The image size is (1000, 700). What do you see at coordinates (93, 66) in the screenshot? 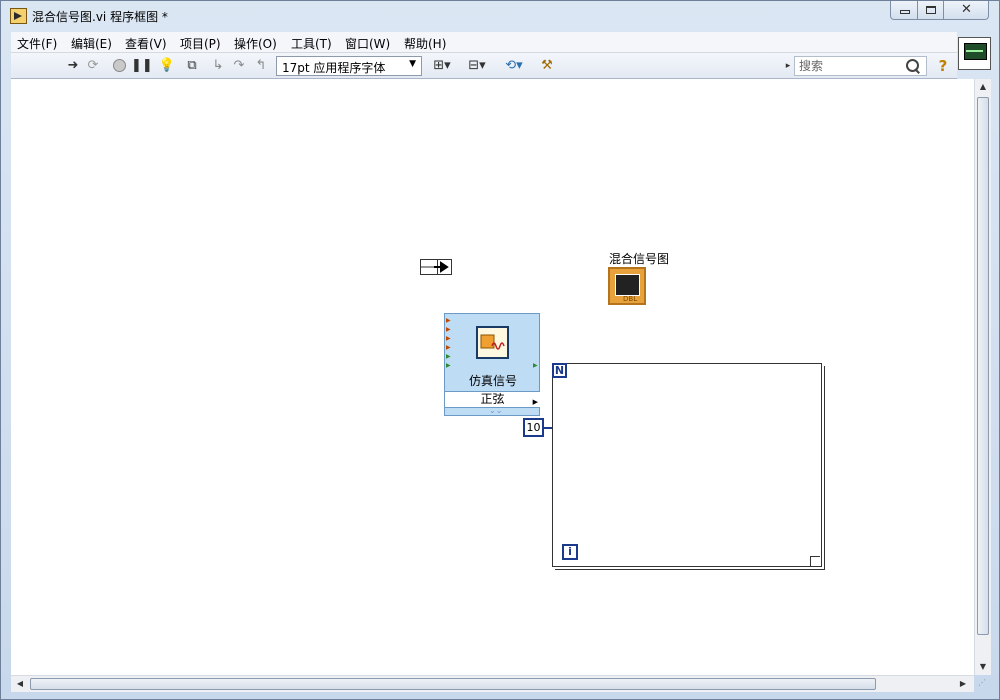
I see `run-continuously-icon: ⟳` at bounding box center [93, 66].